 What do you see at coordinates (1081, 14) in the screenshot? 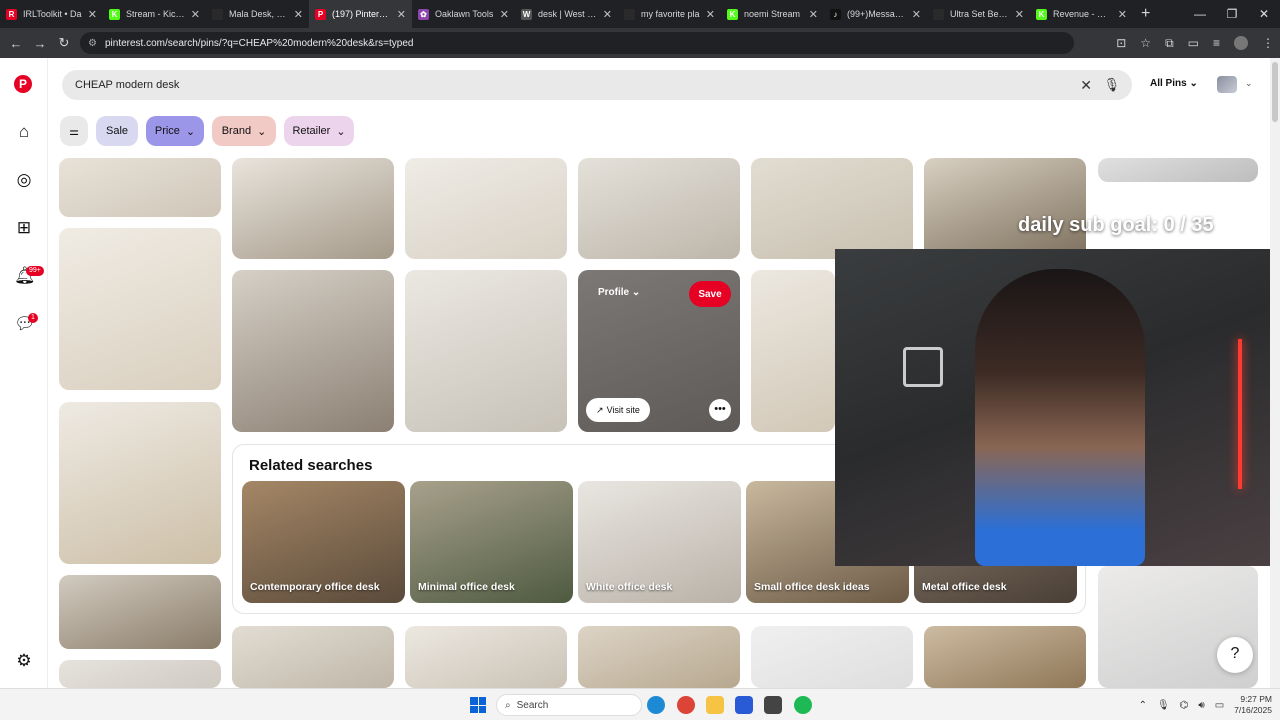
I see `browser-tab: K Revenue - Kick ✕` at bounding box center [1081, 14].